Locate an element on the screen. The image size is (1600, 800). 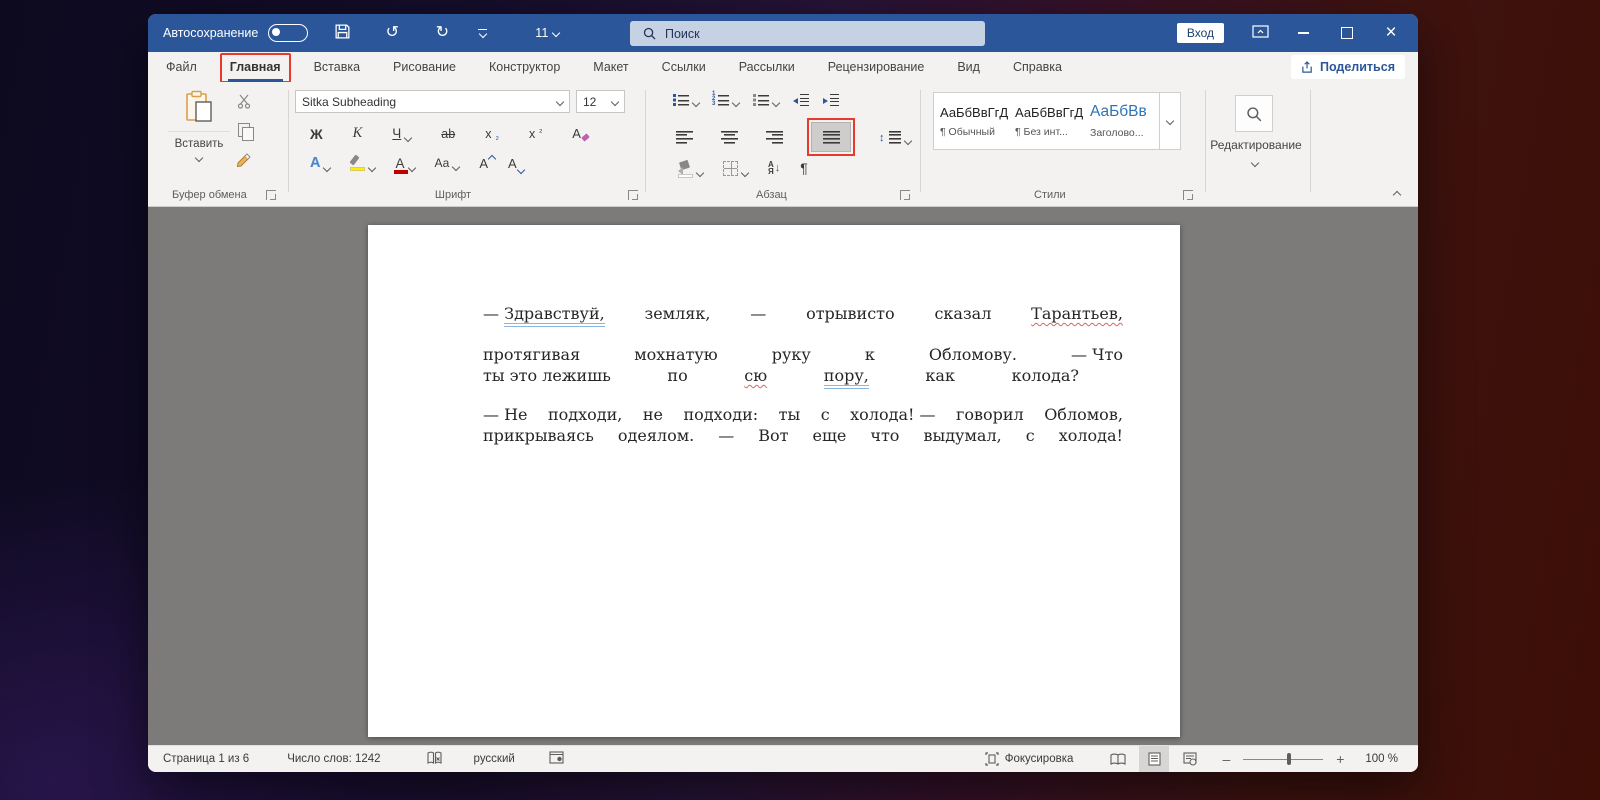
toggle-knob is located at coordinates (276, 31).